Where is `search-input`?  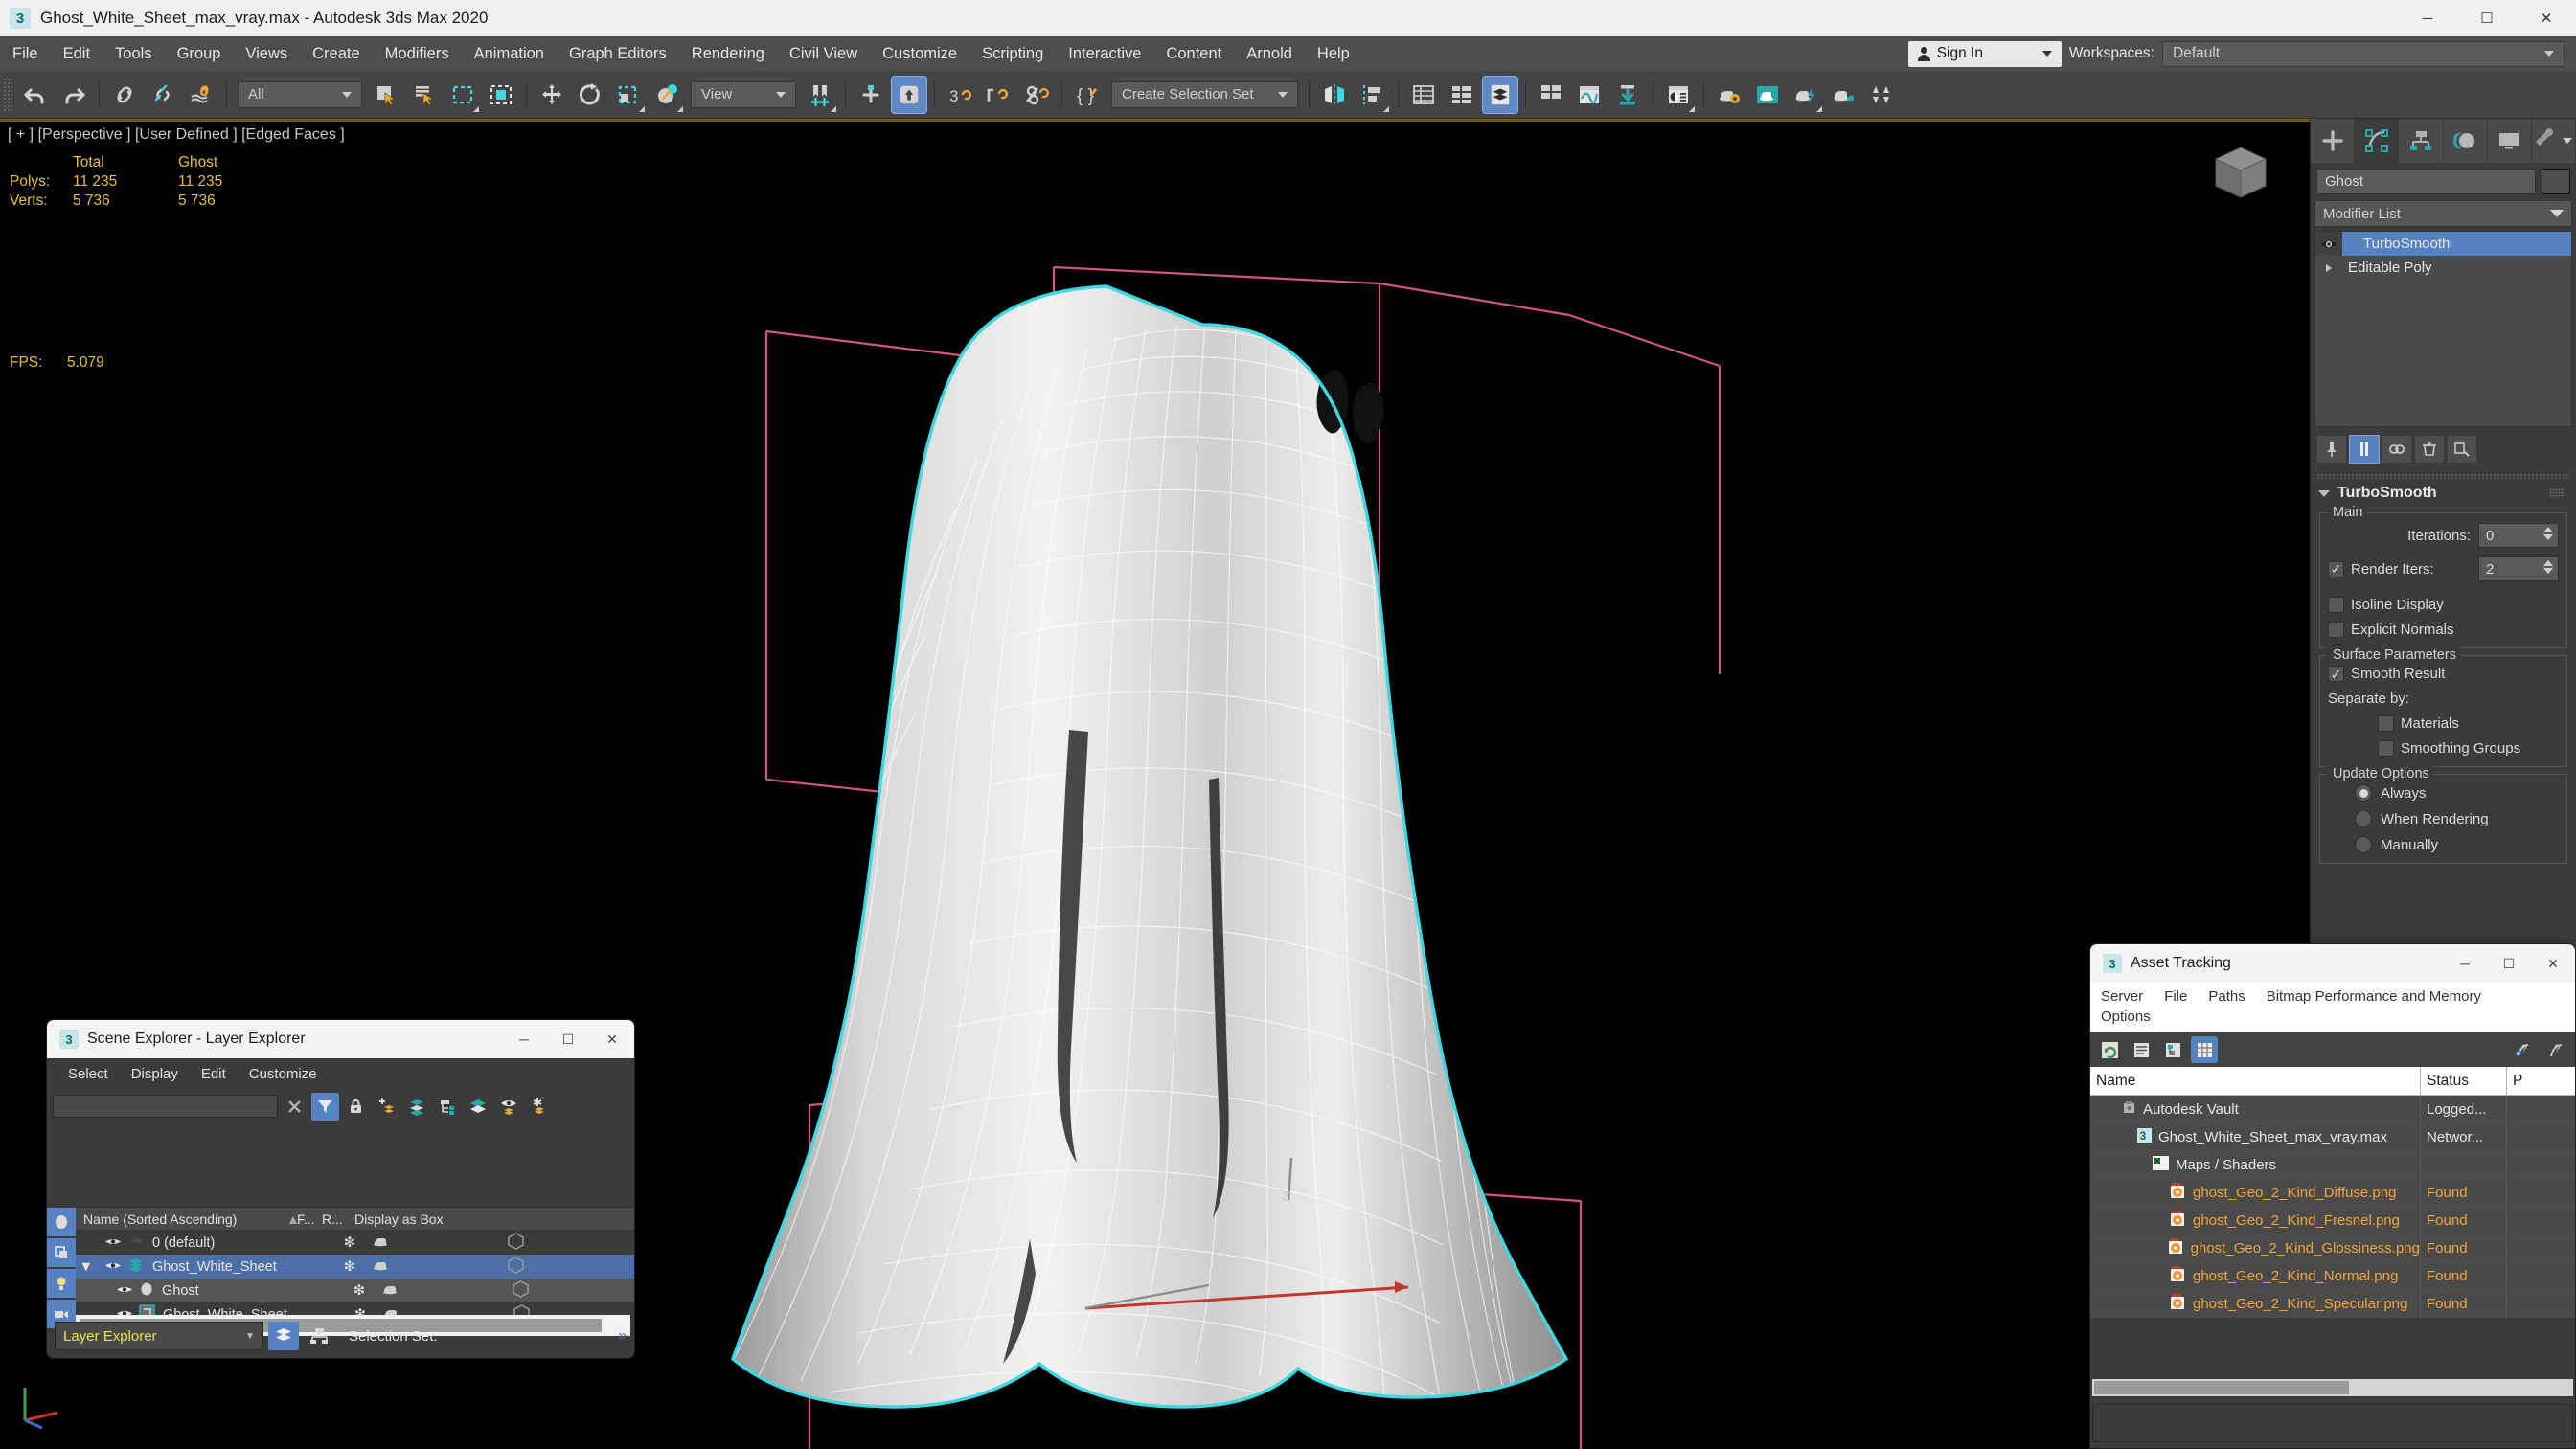
search-input is located at coordinates (165, 1106).